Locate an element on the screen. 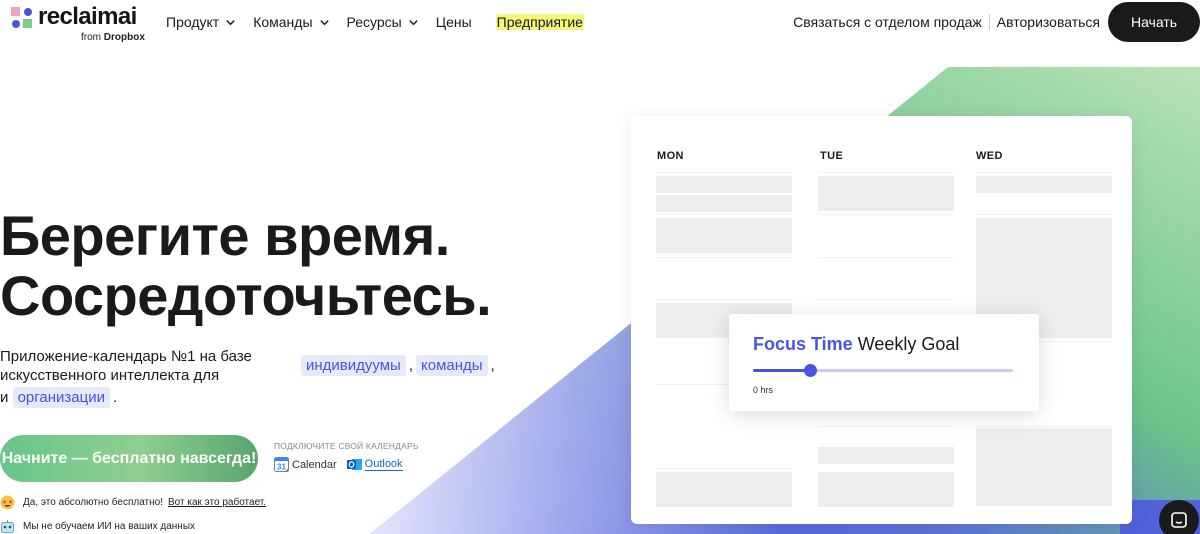 This screenshot has height=534, width=1200. audience-chips: индивидуумы, команды, is located at coordinates (399, 365).